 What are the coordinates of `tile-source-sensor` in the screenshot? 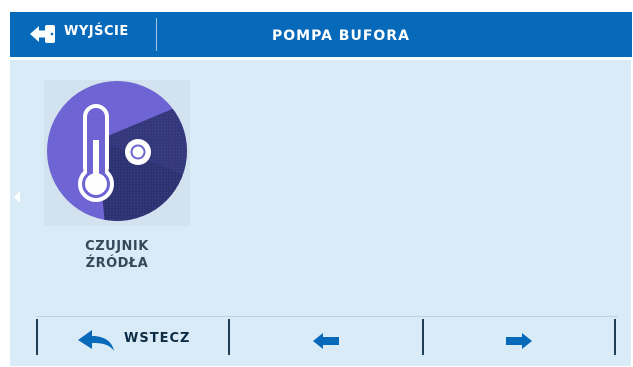 It's located at (117, 153).